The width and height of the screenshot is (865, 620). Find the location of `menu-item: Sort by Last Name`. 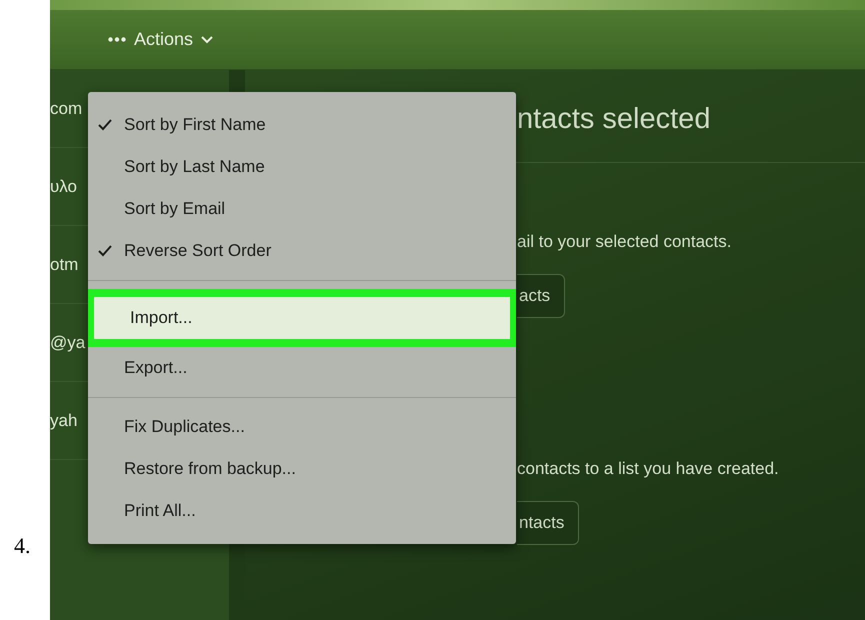

menu-item: Sort by Last Name is located at coordinates (302, 167).